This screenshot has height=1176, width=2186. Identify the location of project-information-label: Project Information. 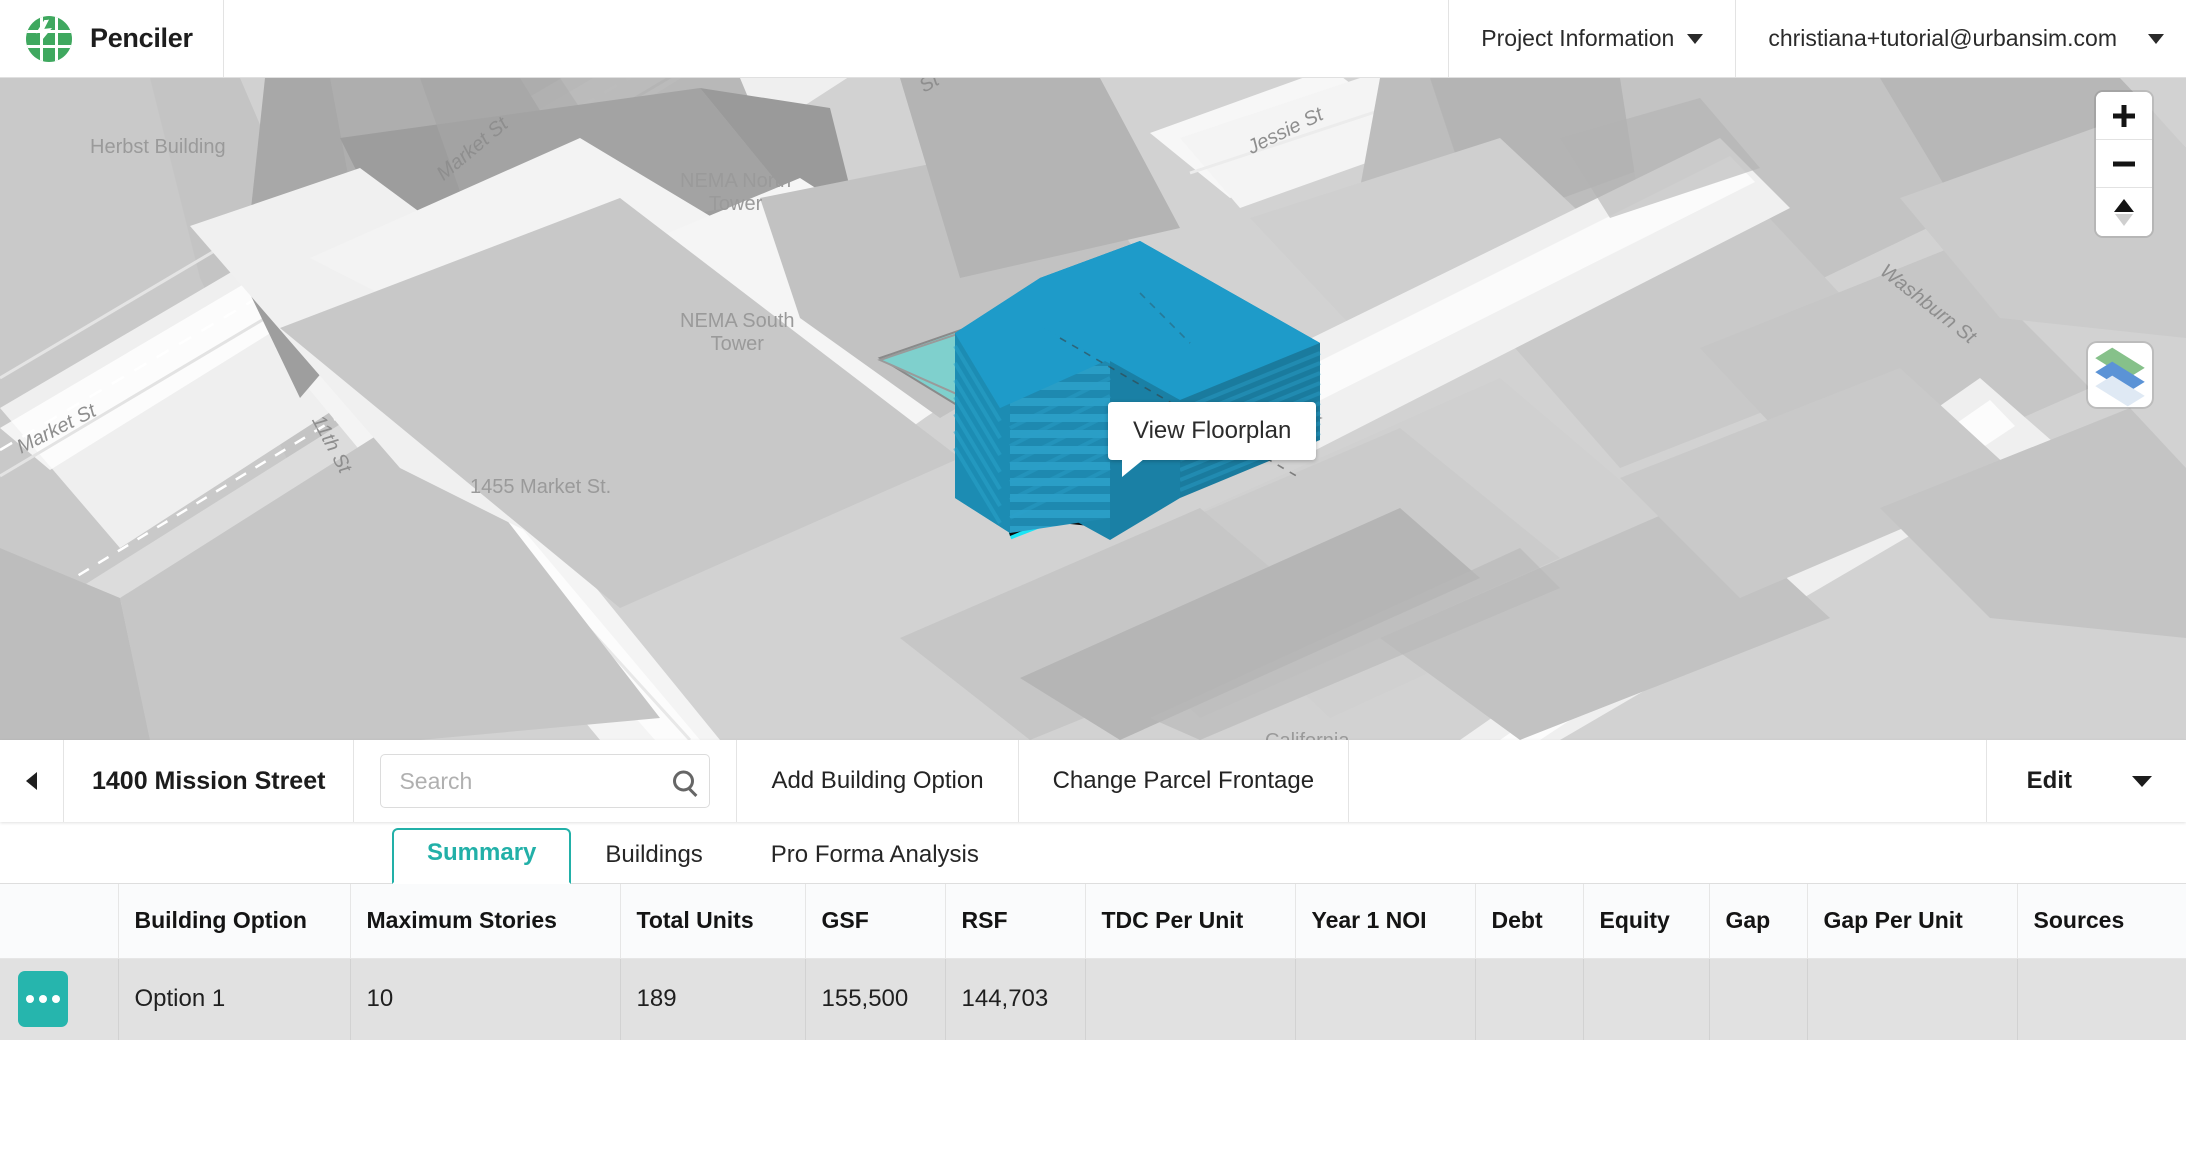
(1578, 38).